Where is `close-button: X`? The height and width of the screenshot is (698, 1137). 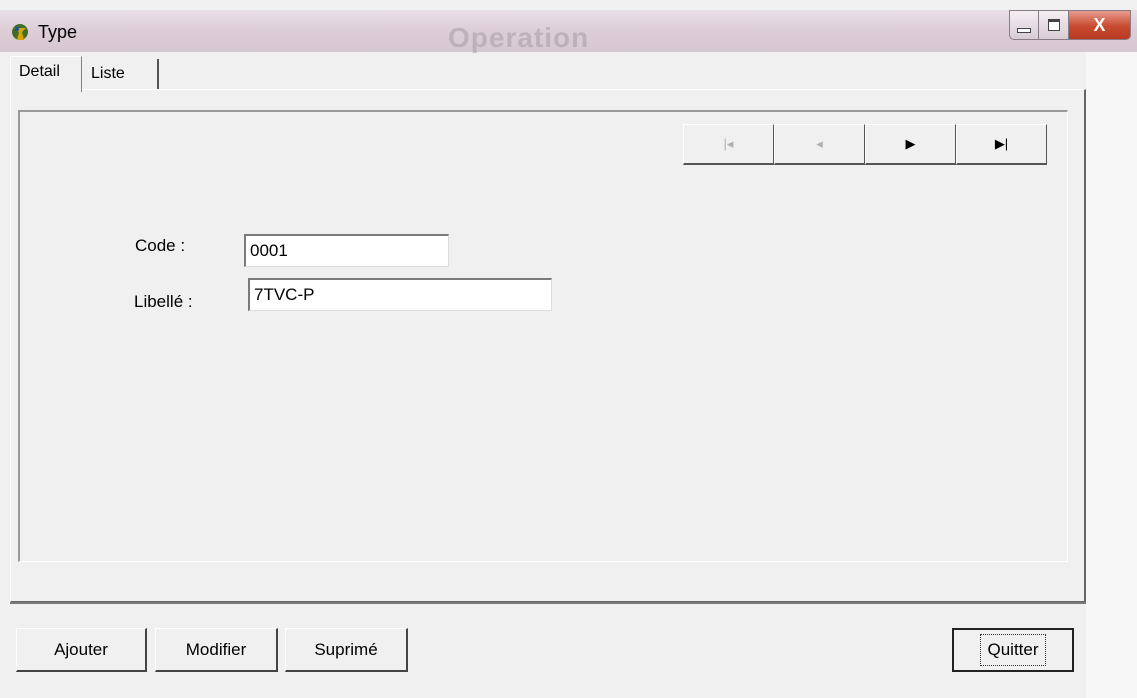
close-button: X is located at coordinates (1100, 25).